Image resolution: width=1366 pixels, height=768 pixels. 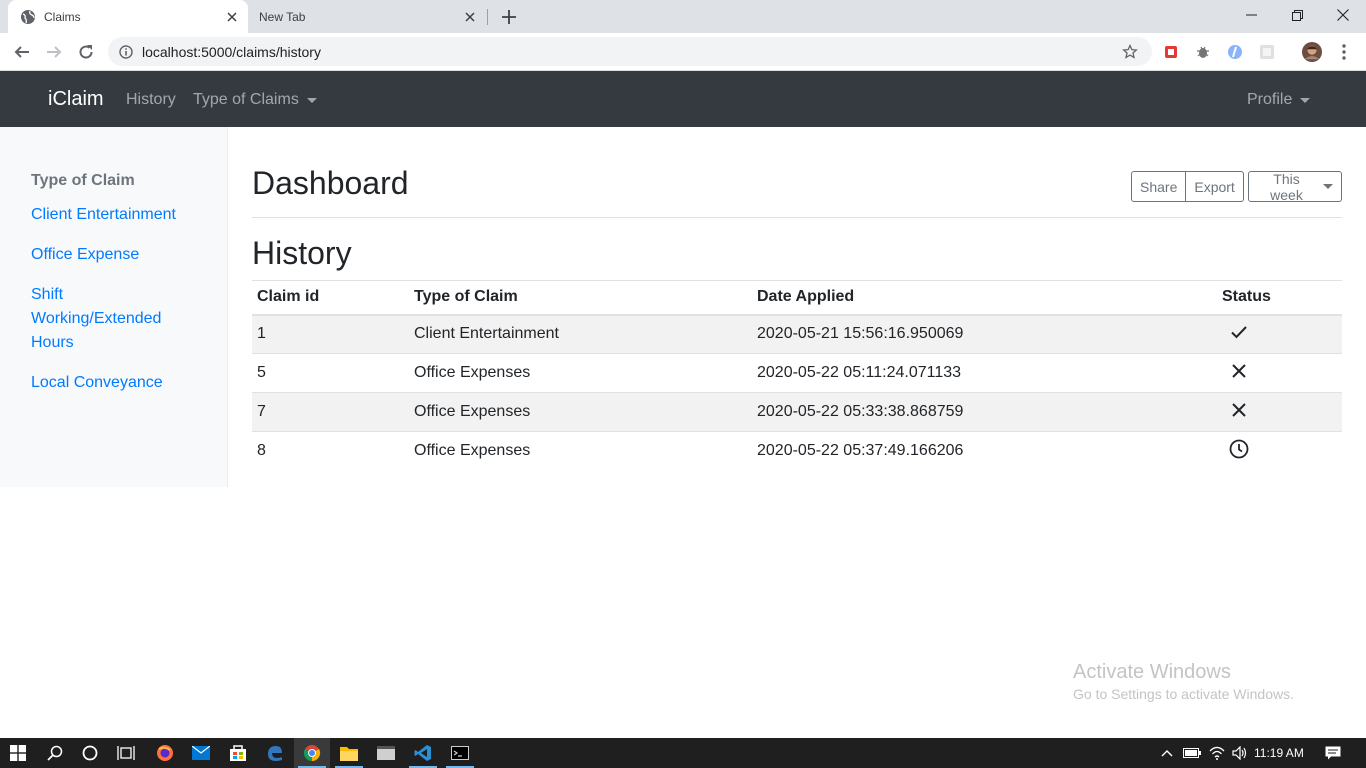 I want to click on volume-icon, so click(x=1240, y=753).